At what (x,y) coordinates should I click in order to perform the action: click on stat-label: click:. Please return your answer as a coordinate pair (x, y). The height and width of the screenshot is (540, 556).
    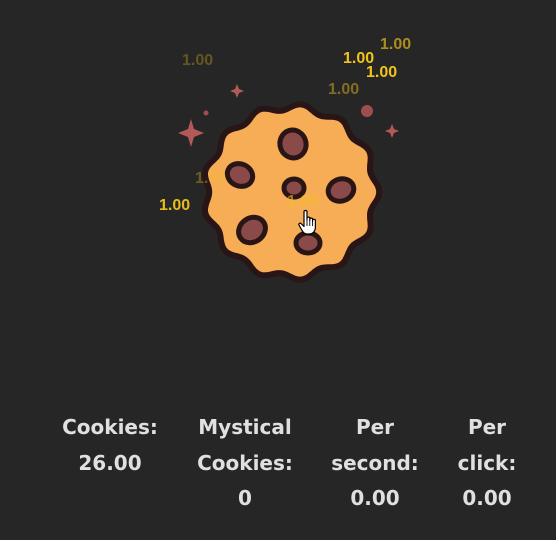
    Looking at the image, I should click on (487, 462).